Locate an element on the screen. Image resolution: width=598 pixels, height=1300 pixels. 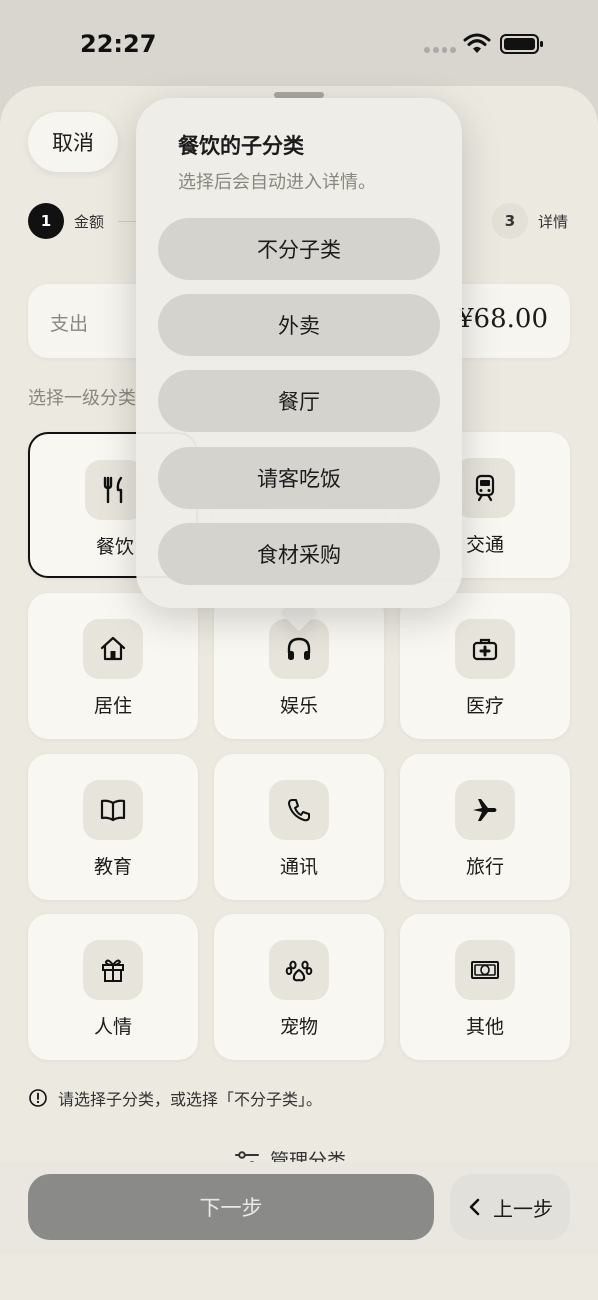
subcategory-option-takeout: 外卖 is located at coordinates (299, 325).